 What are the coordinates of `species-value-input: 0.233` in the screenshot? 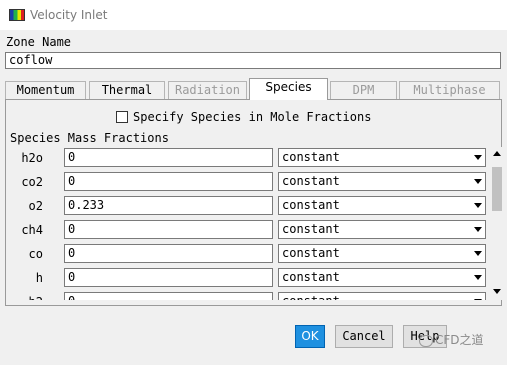 It's located at (168, 205).